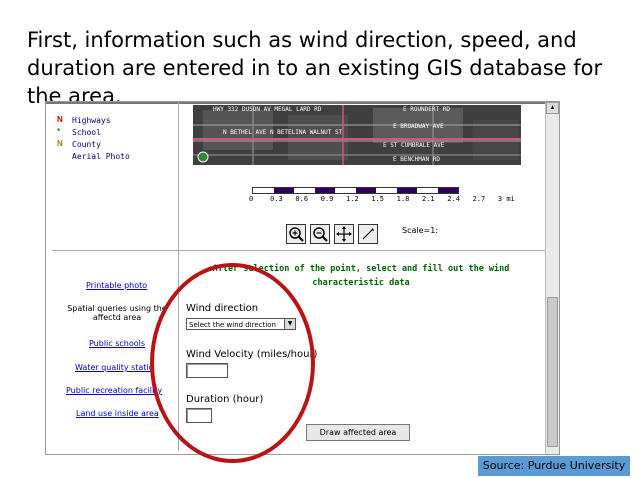 The width and height of the screenshot is (638, 478). I want to click on scroll-up-icon: ▲, so click(552, 108).